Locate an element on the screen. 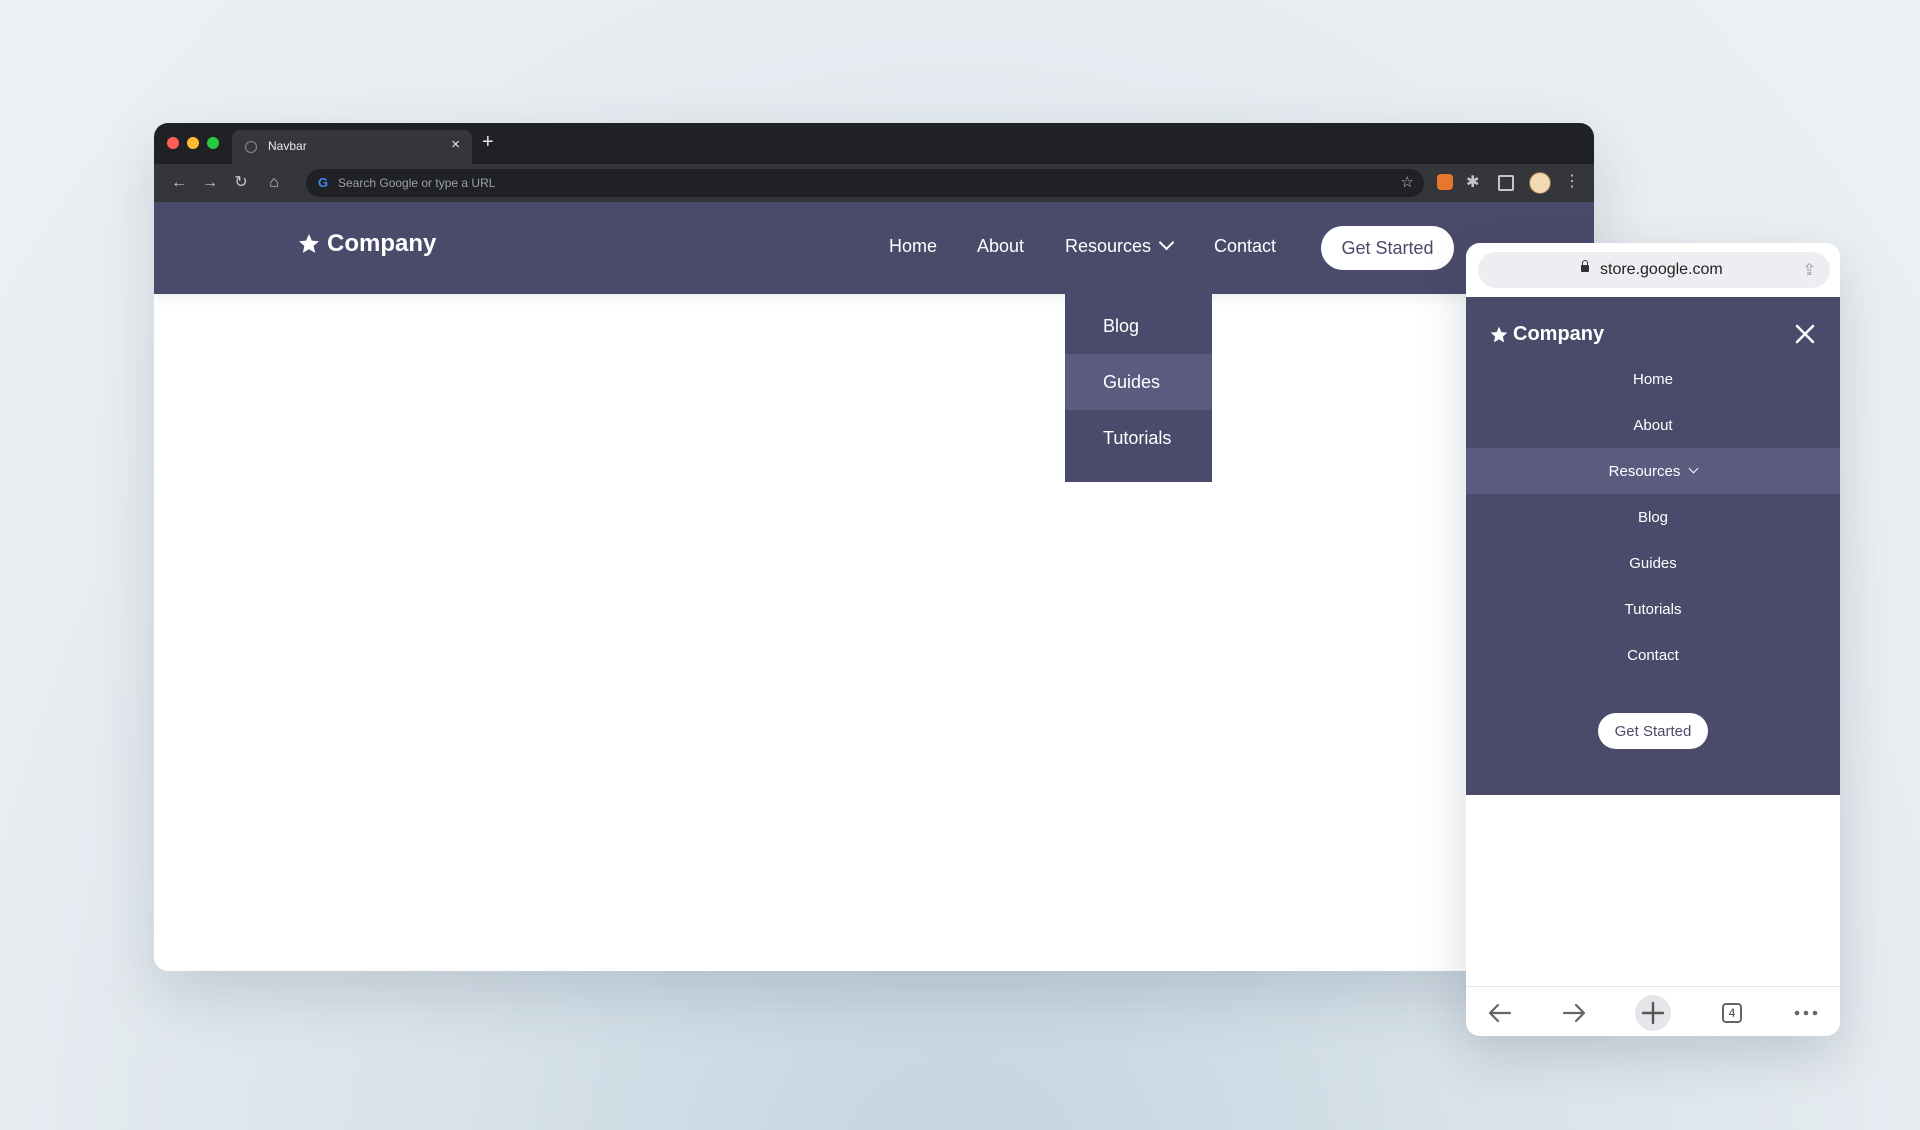 This screenshot has height=1130, width=1920. google-icon: G is located at coordinates (323, 182).